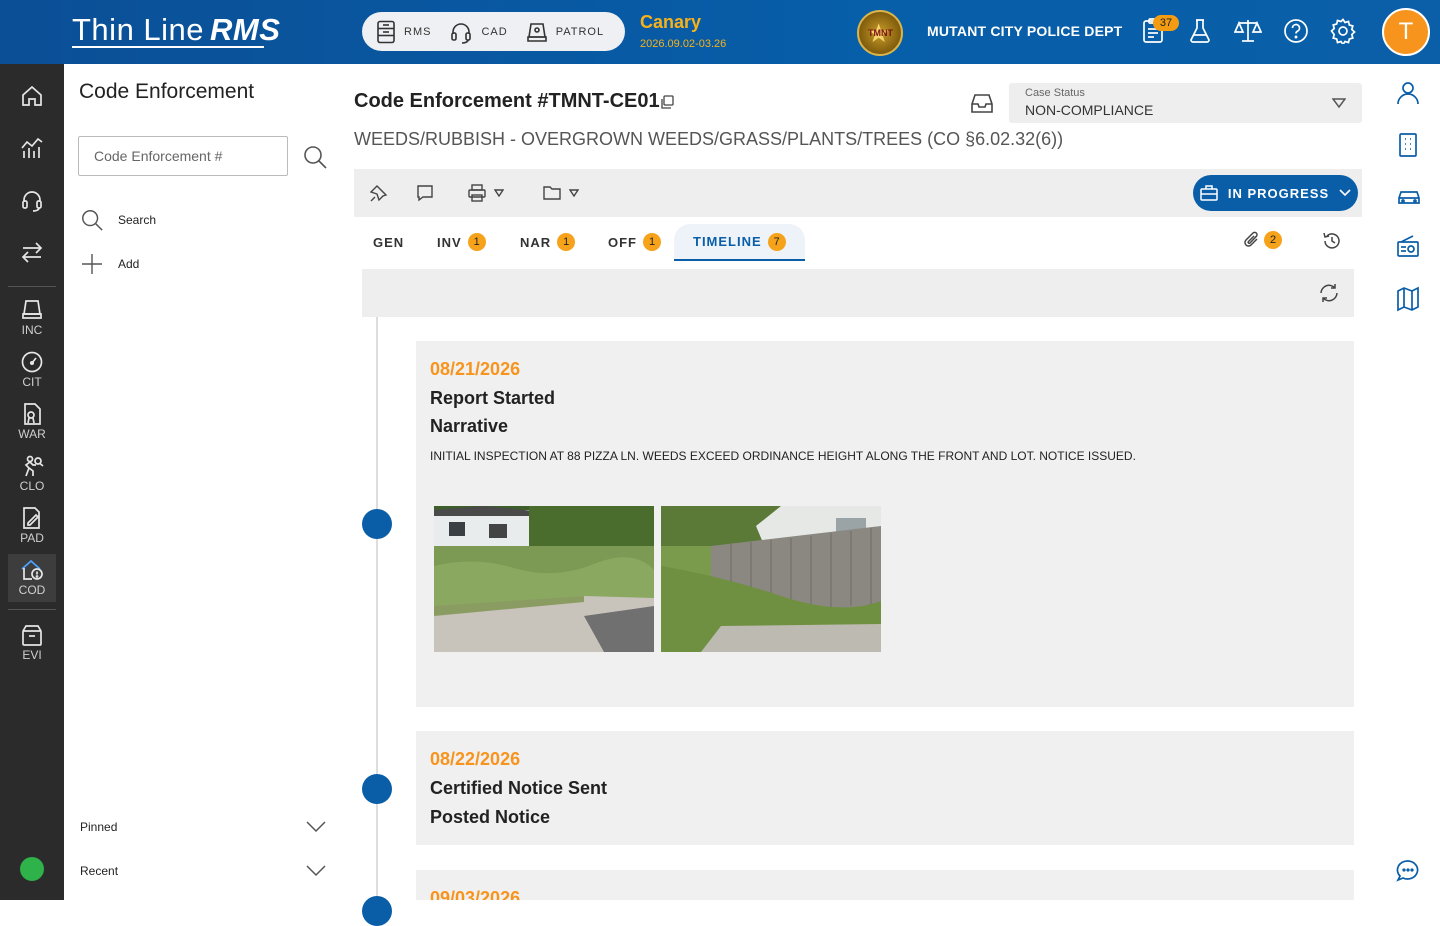 This screenshot has width=1440, height=926. Describe the element at coordinates (519, 788) in the screenshot. I see `timeline-entry-title: Certified Notice Sent` at that location.